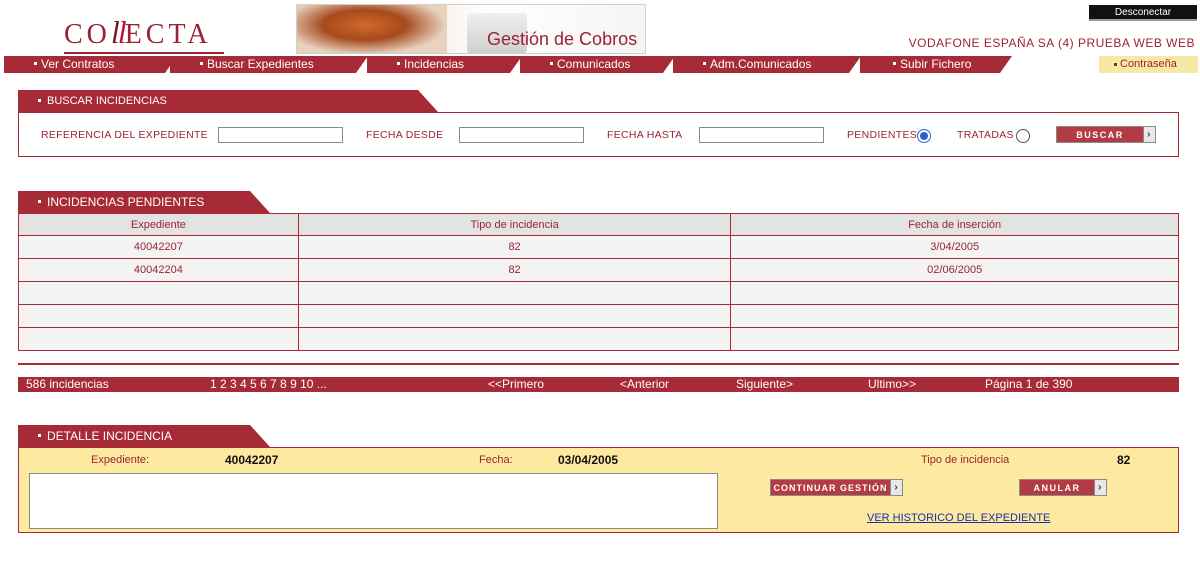 Image resolution: width=1200 pixels, height=569 pixels. Describe the element at coordinates (78, 64) in the screenshot. I see `nav-label: Ver Contratos` at that location.